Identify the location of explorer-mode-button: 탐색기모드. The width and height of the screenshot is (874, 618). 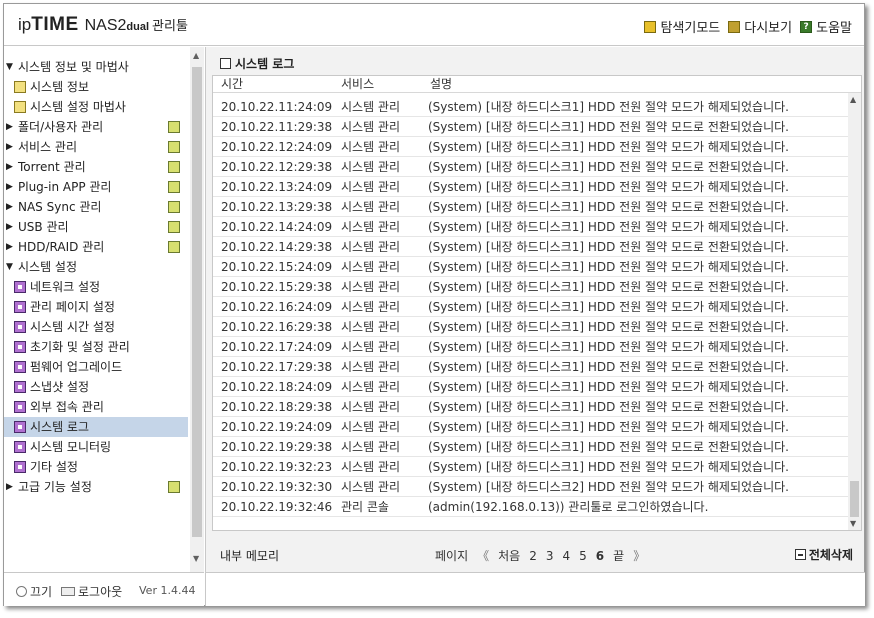
(682, 26).